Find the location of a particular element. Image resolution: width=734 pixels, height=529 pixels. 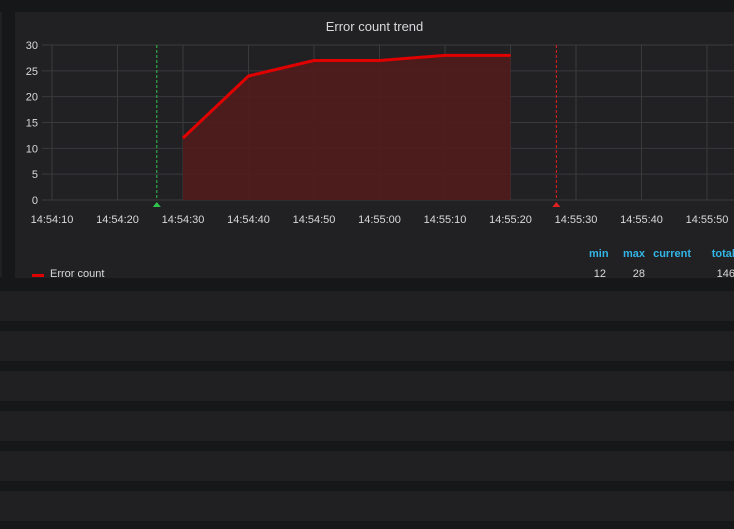

x-tick-label: 14:55:30 is located at coordinates (576, 220).